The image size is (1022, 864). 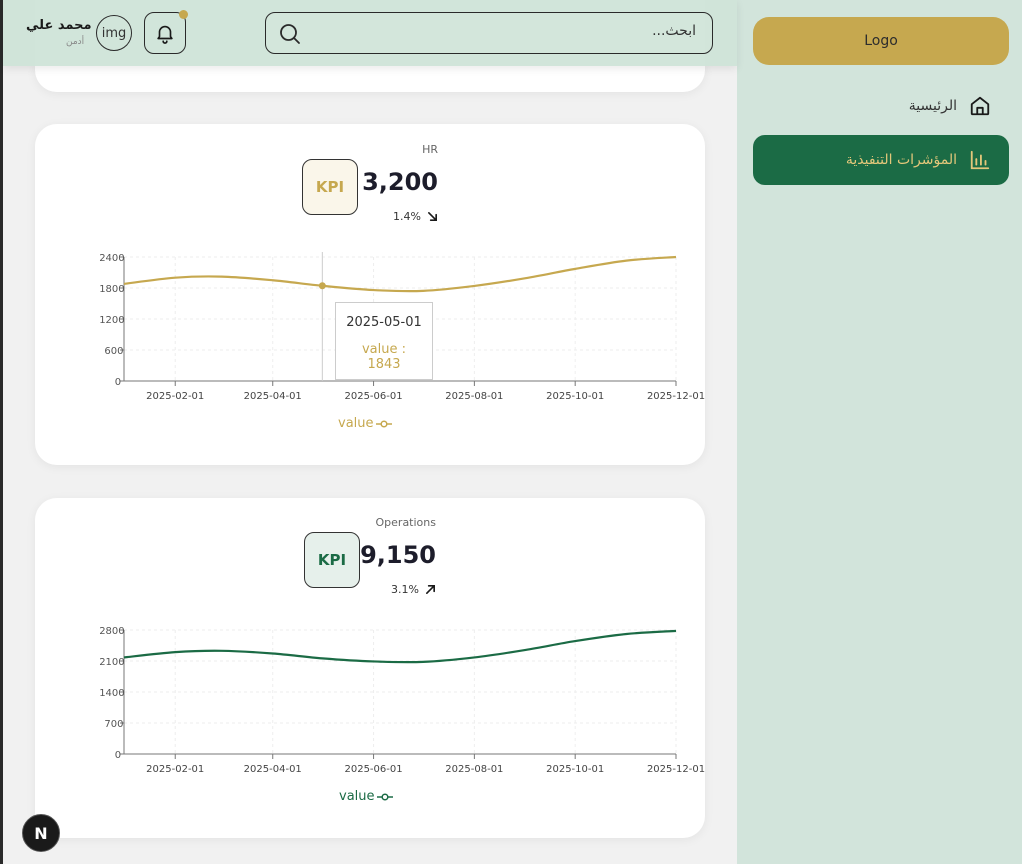 I want to click on home-icon, so click(x=980, y=106).